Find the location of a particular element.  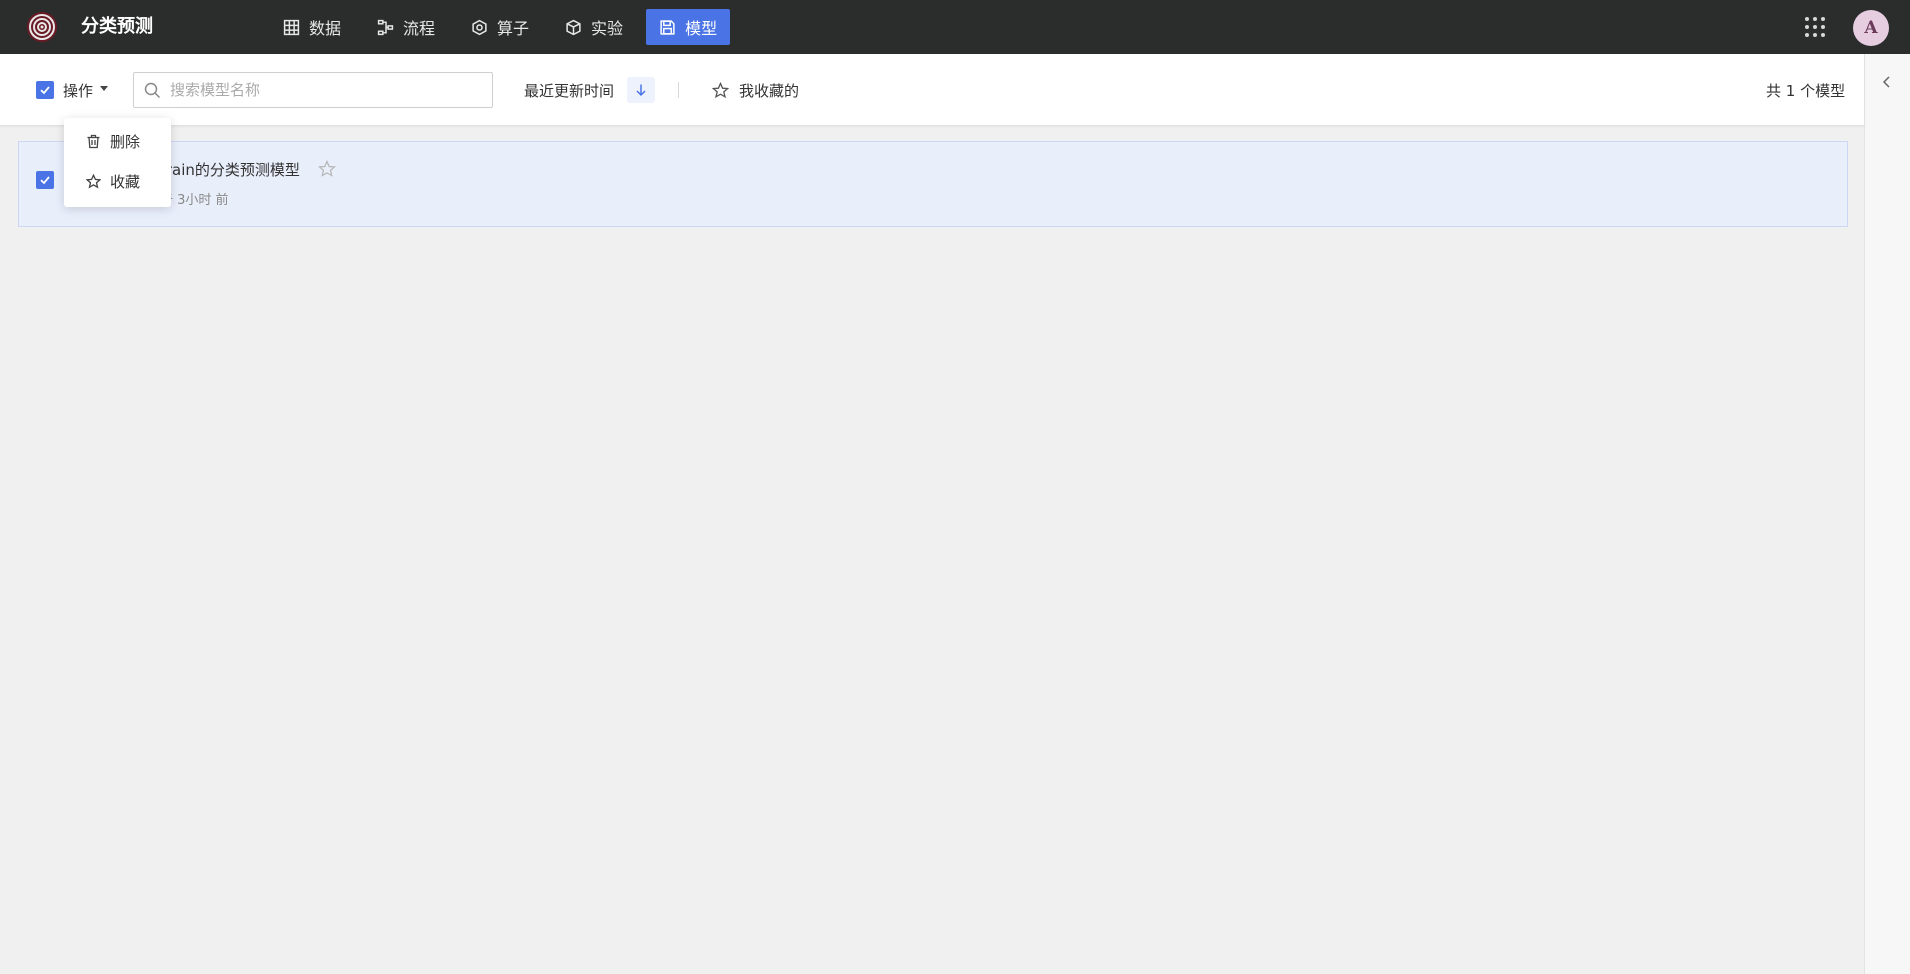

nav-item-label: 流程 is located at coordinates (419, 28).